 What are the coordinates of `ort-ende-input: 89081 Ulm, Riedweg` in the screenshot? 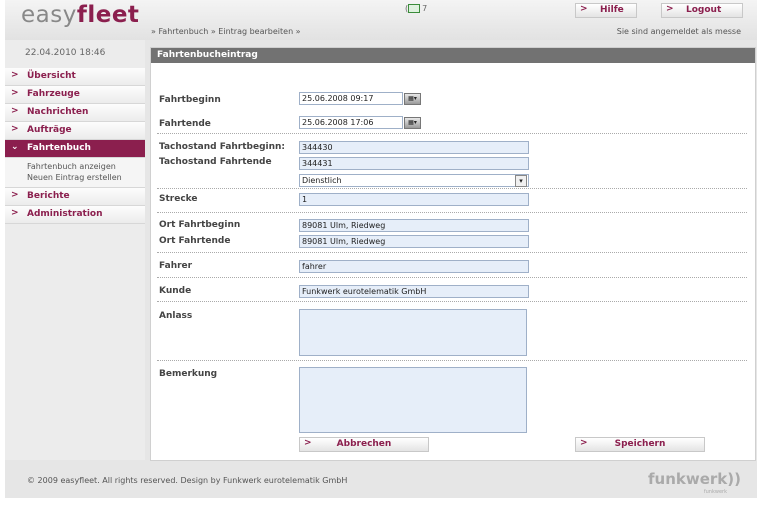 It's located at (414, 241).